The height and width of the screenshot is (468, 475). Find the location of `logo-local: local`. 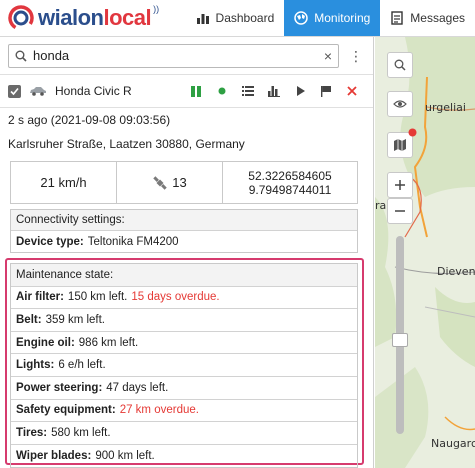

logo-local: local is located at coordinates (127, 17).